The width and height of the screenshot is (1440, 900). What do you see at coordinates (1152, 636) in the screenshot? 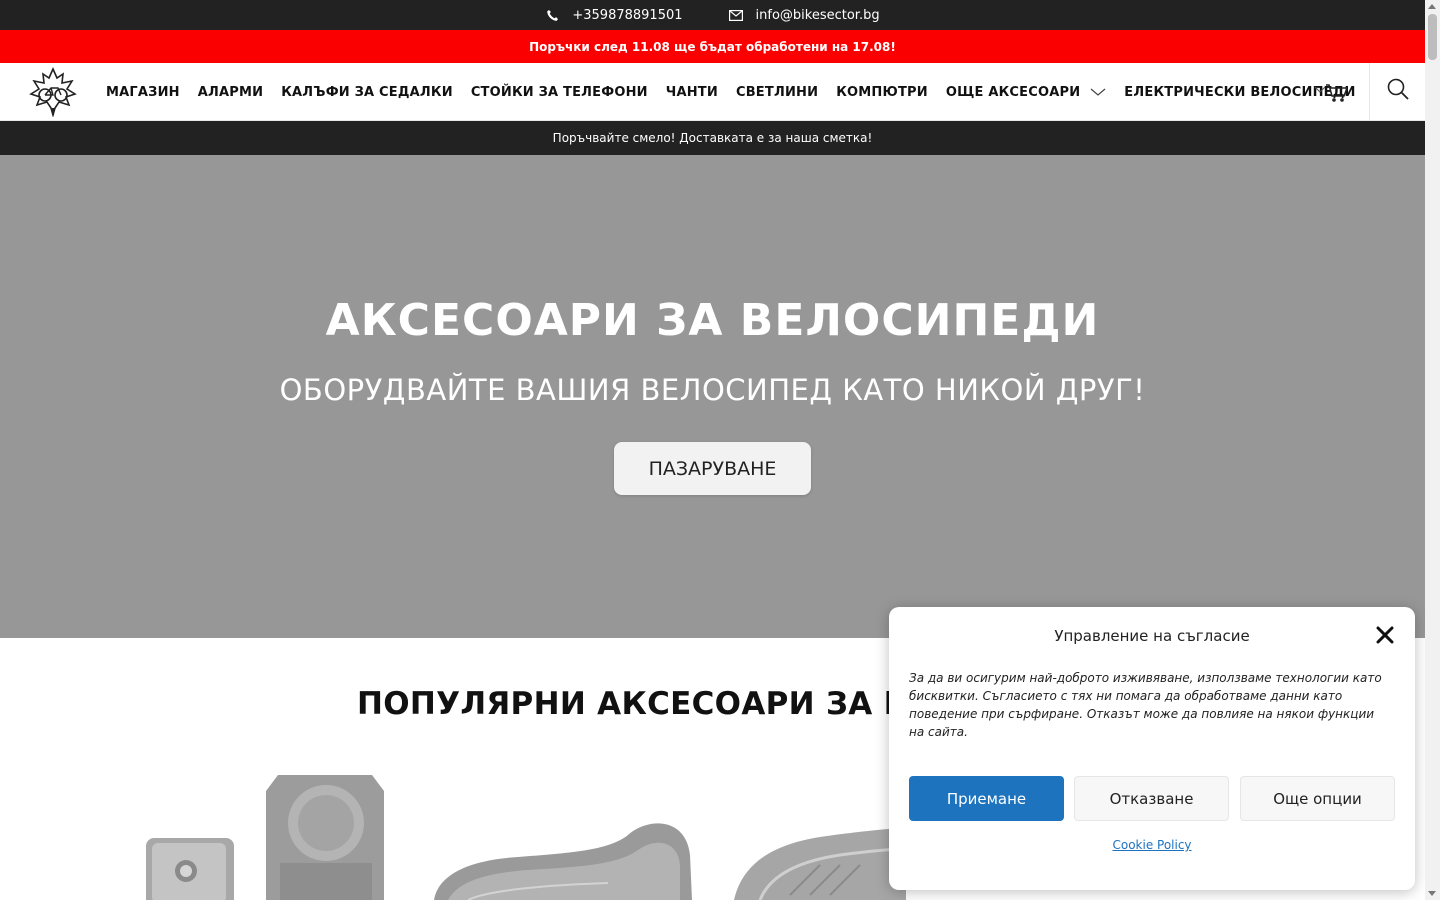
I see `consent-title: Управление на съгласие` at bounding box center [1152, 636].